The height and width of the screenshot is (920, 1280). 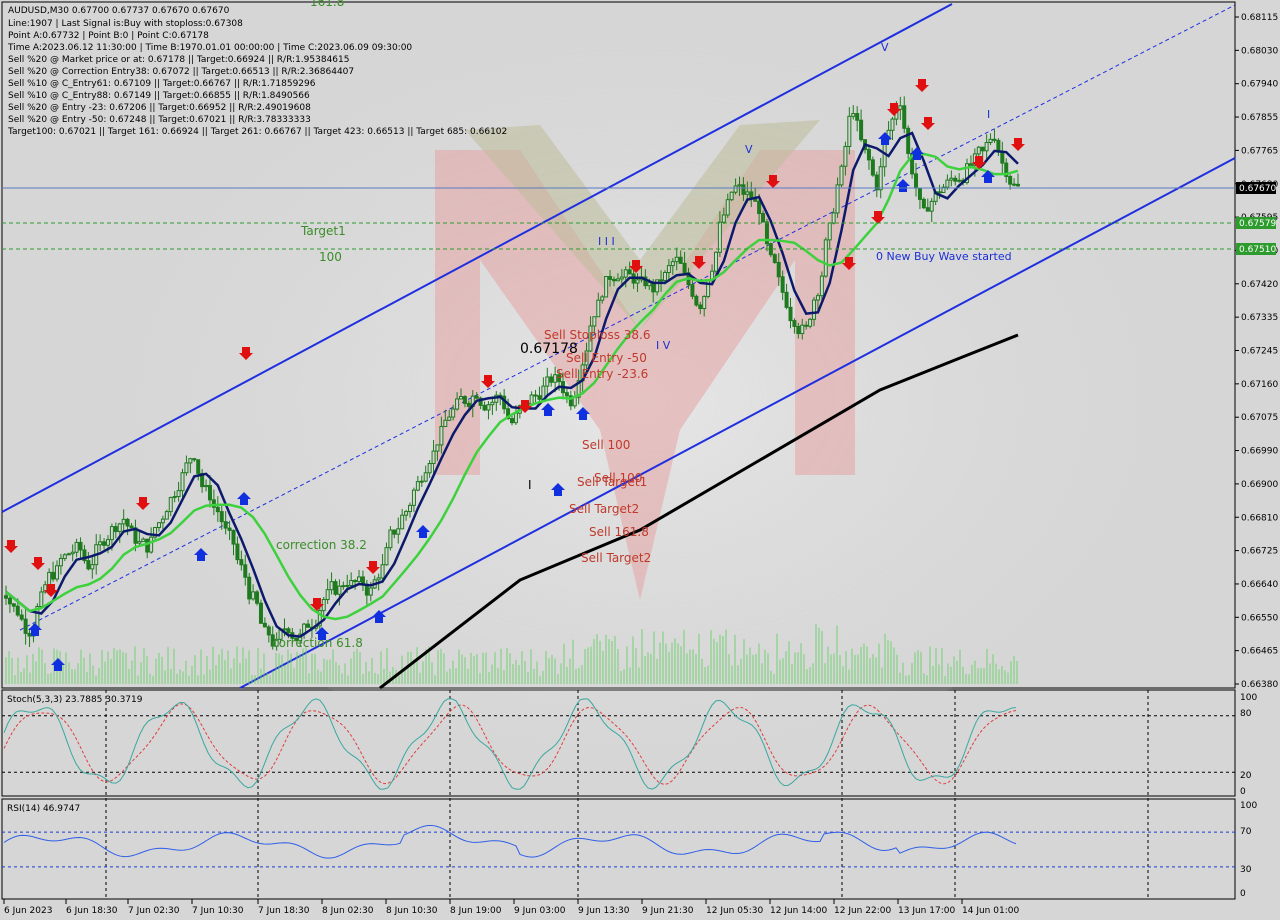 I want to click on price-tick-label: 0.68030, so click(x=1259, y=51).